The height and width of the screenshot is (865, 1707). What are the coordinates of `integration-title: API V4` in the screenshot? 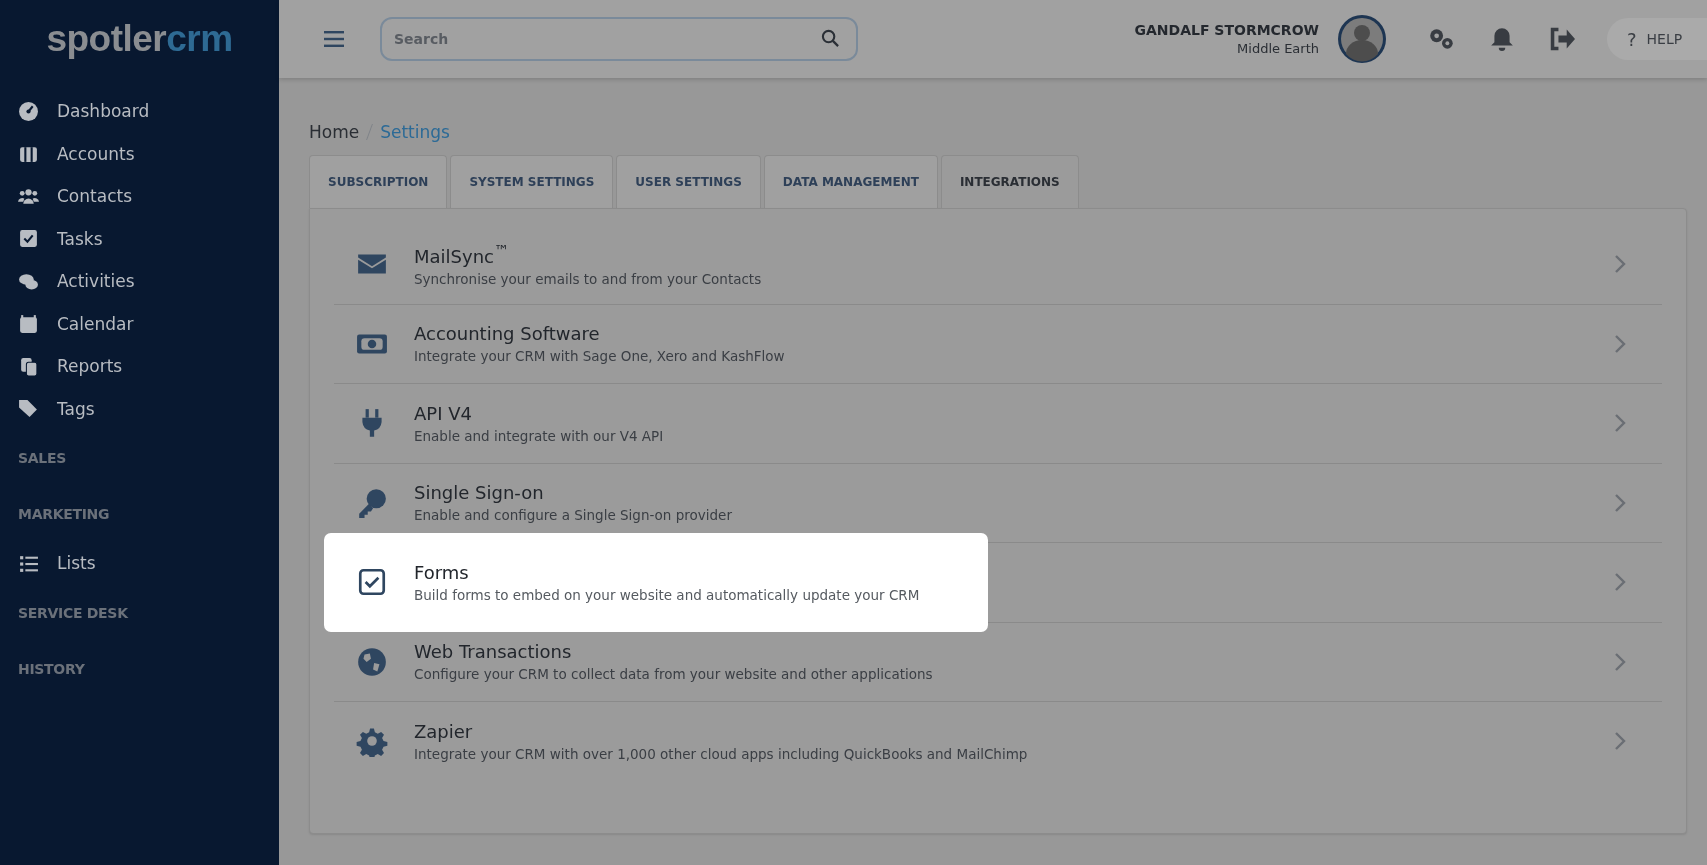 It's located at (443, 413).